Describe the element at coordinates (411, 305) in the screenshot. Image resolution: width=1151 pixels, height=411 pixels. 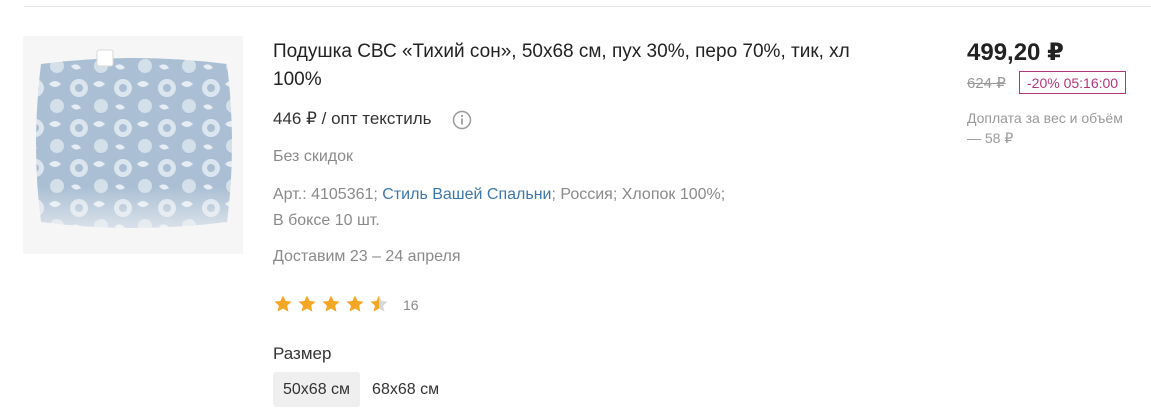
I see `review-count: 16` at that location.